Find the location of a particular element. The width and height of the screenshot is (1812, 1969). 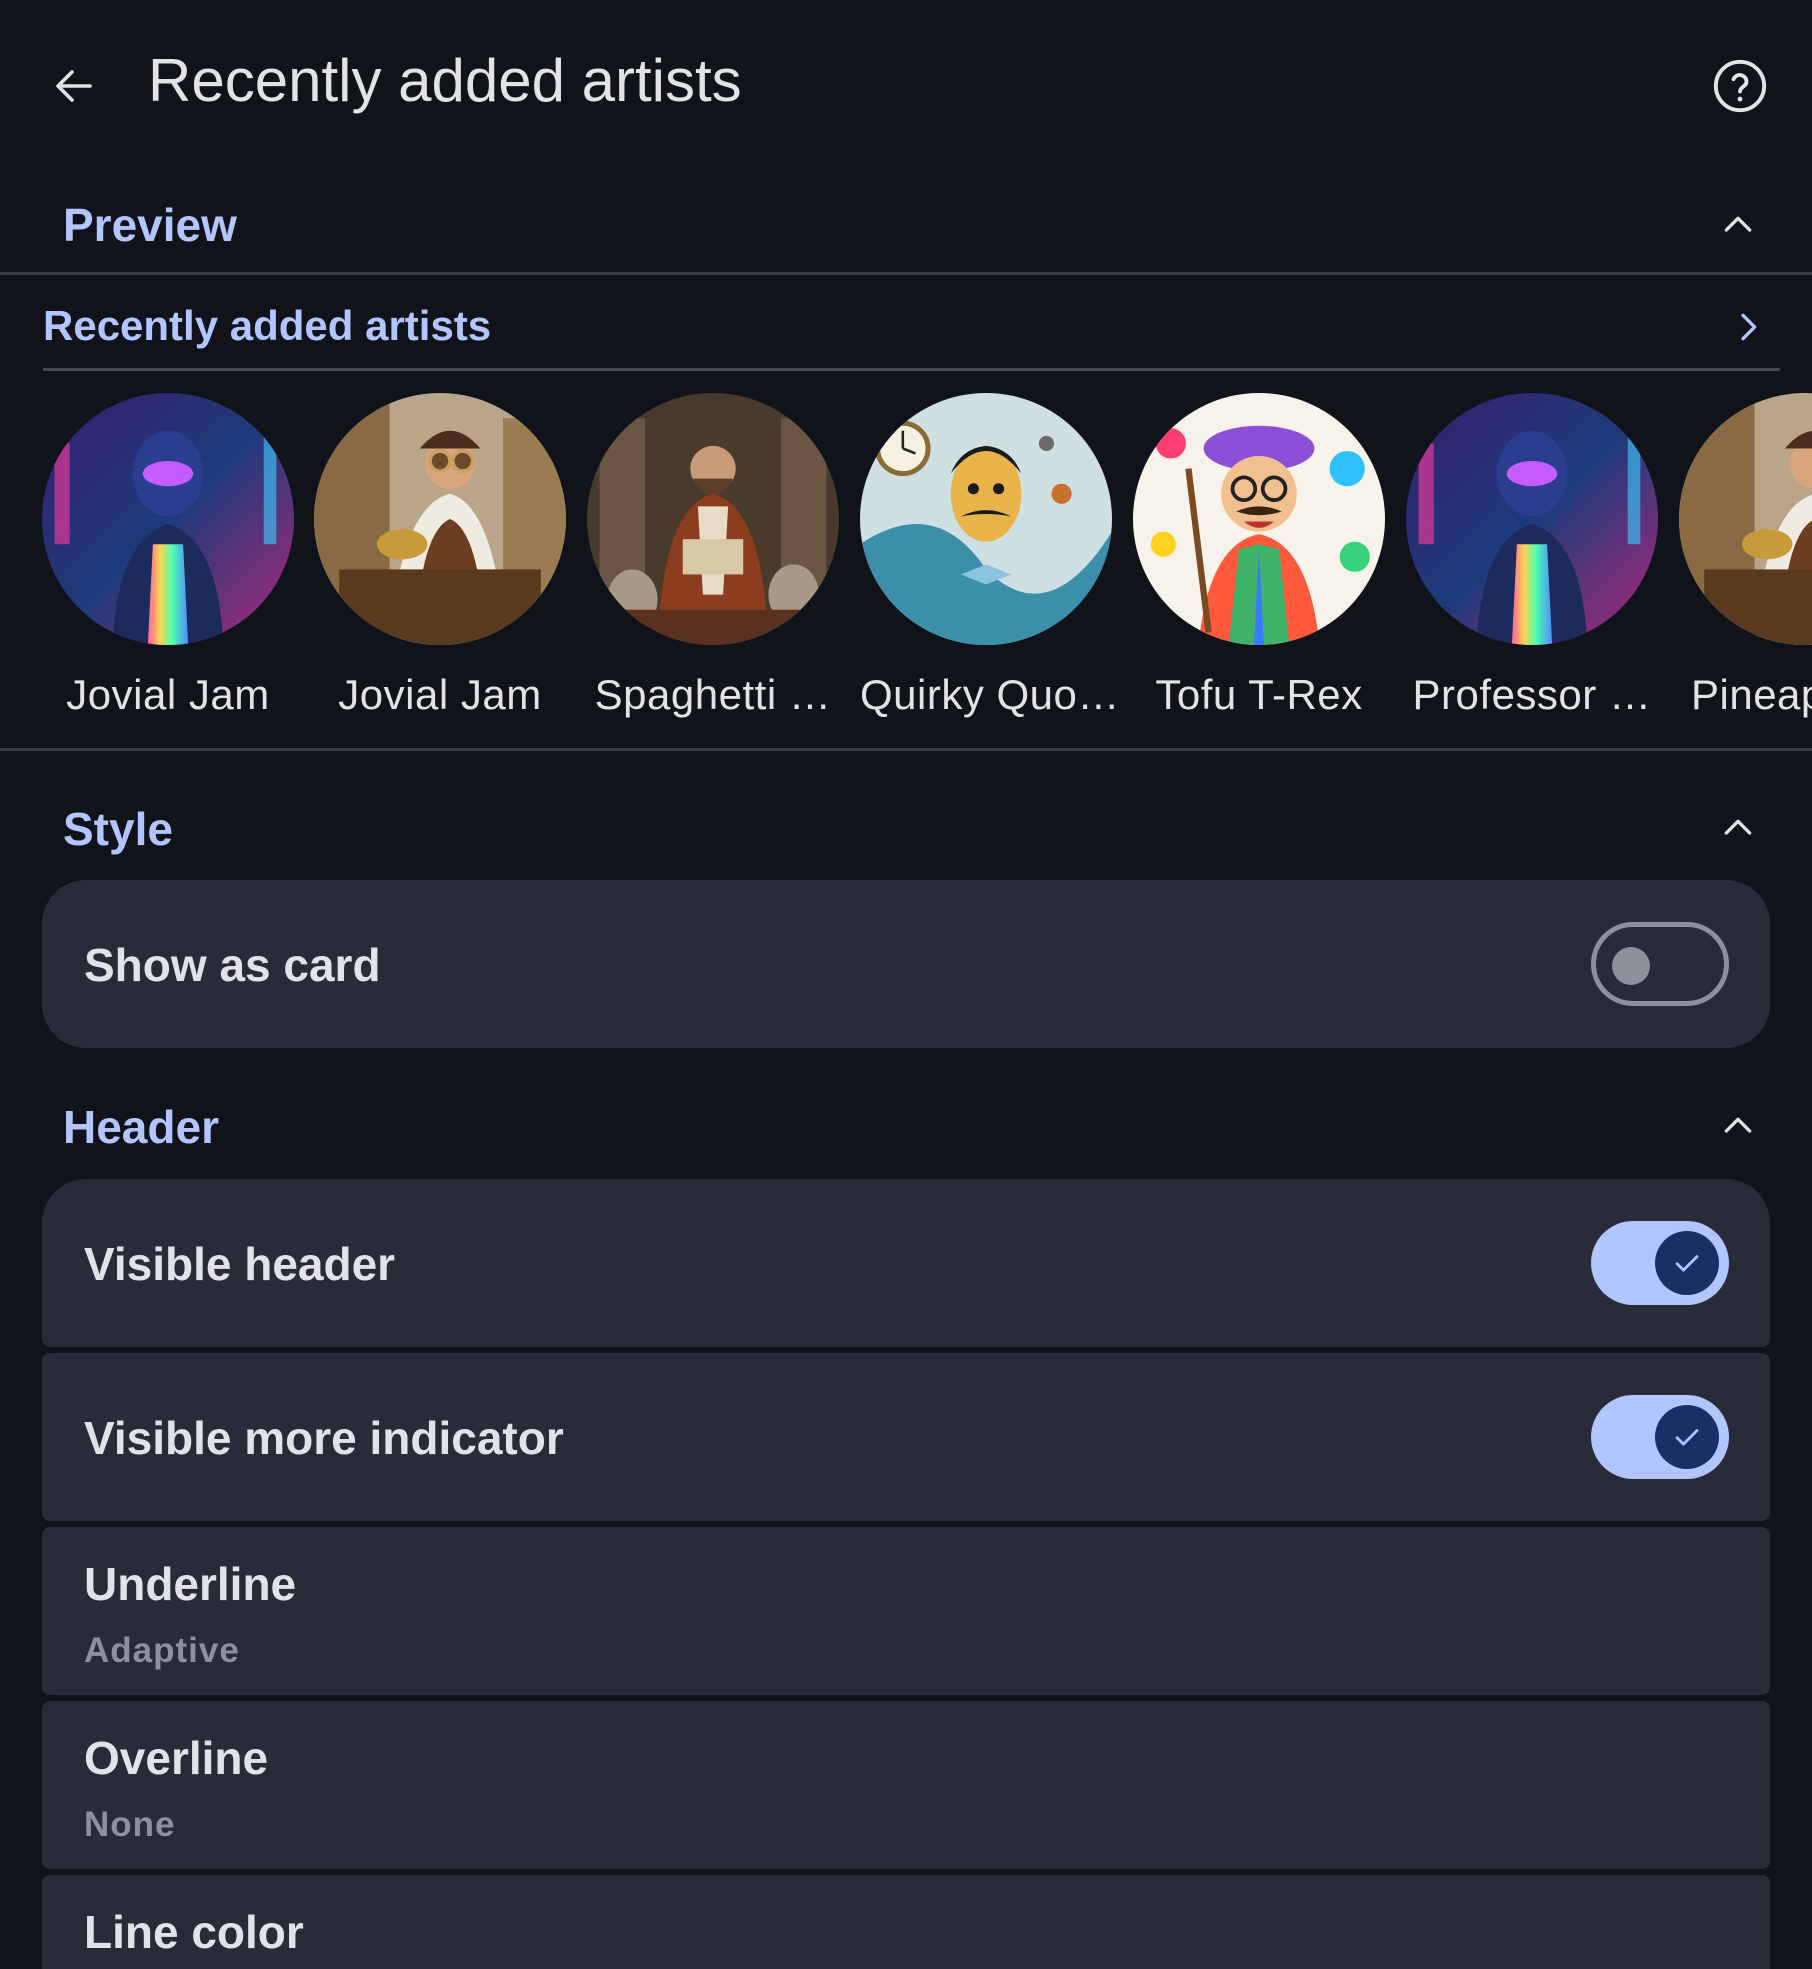

preview-header-title: Recently added artists is located at coordinates (267, 326).